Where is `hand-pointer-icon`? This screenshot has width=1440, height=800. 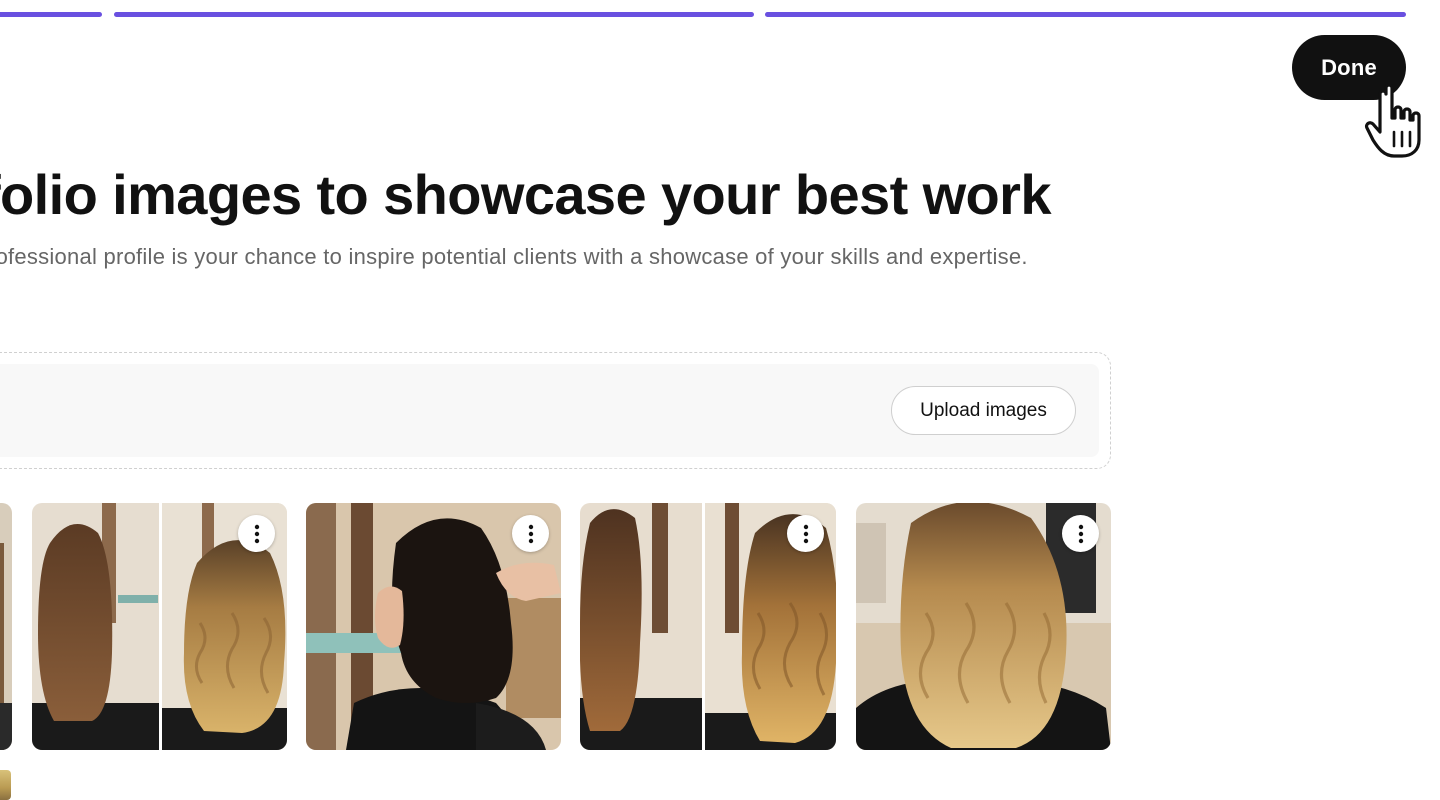
hand-pointer-icon is located at coordinates (1392, 120).